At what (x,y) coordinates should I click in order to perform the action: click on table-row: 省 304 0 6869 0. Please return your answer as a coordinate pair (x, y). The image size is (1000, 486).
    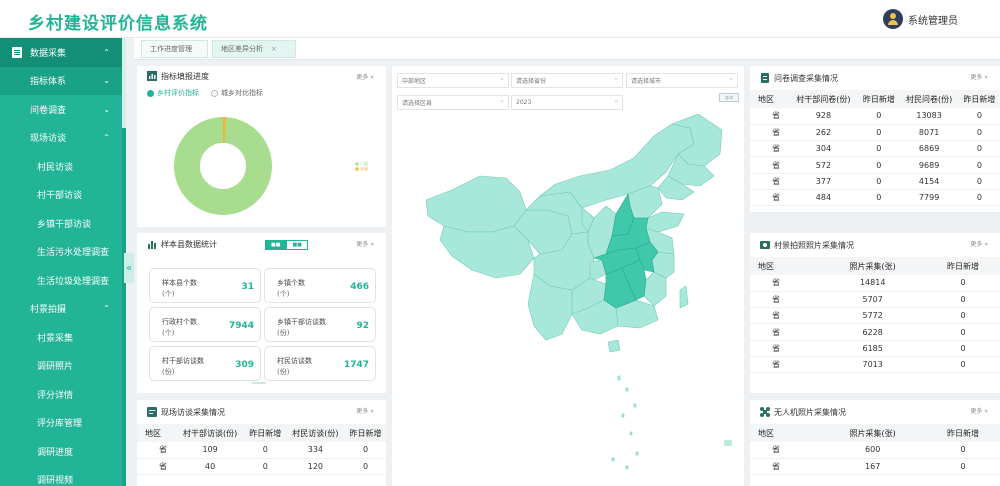
    Looking at the image, I should click on (875, 149).